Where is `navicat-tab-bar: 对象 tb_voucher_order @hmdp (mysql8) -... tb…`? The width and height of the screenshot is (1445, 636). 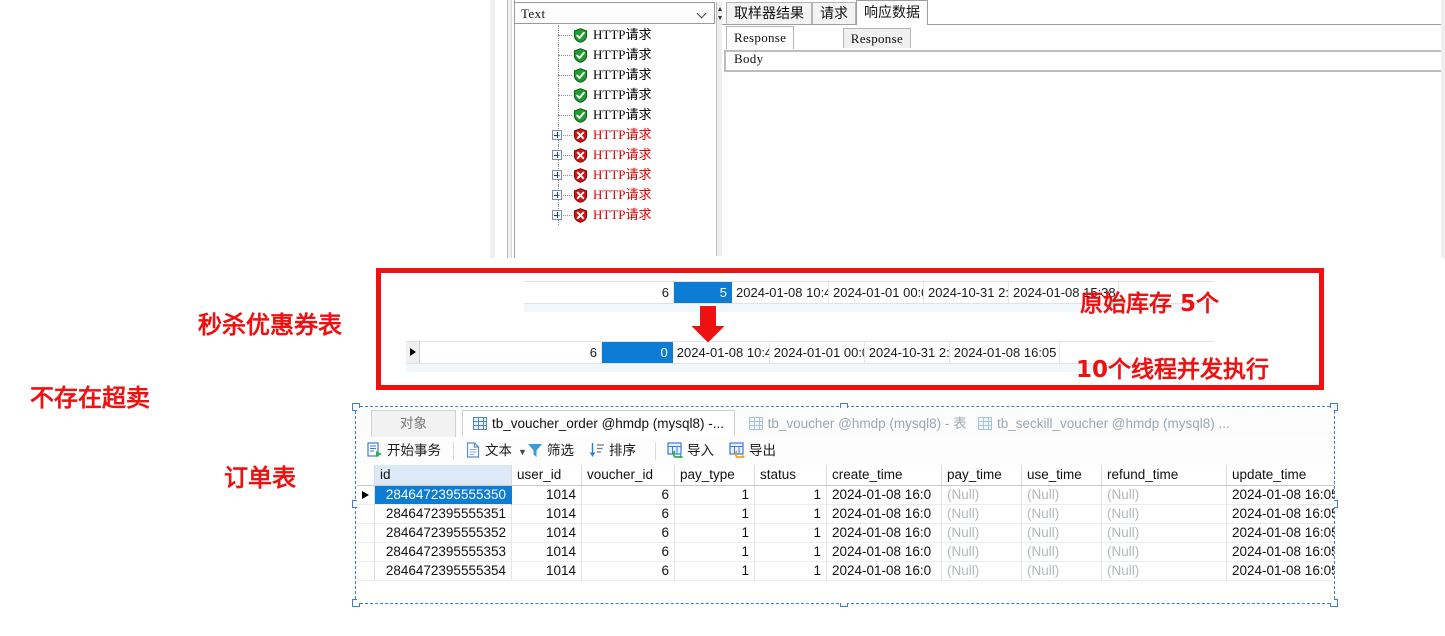 navicat-tab-bar: 对象 tb_voucher_order @hmdp (mysql8) -... tb… is located at coordinates (845, 423).